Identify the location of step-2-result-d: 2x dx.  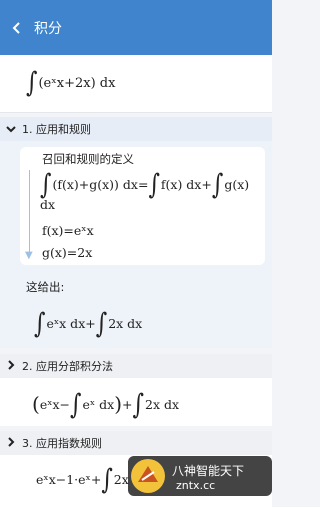
(162, 404).